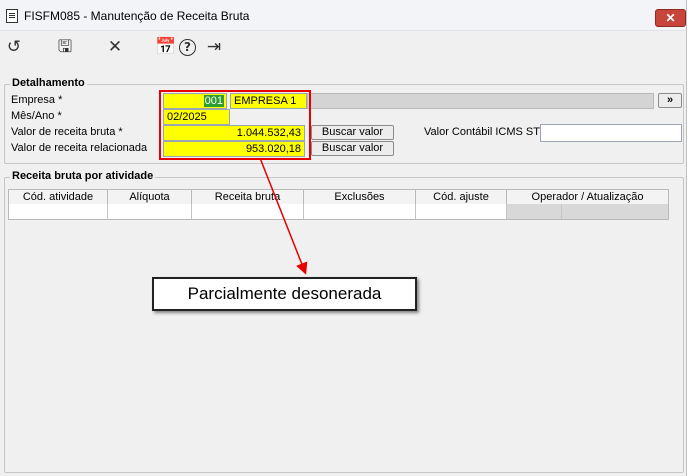  I want to click on annotation-arrow, so click(283, 216).